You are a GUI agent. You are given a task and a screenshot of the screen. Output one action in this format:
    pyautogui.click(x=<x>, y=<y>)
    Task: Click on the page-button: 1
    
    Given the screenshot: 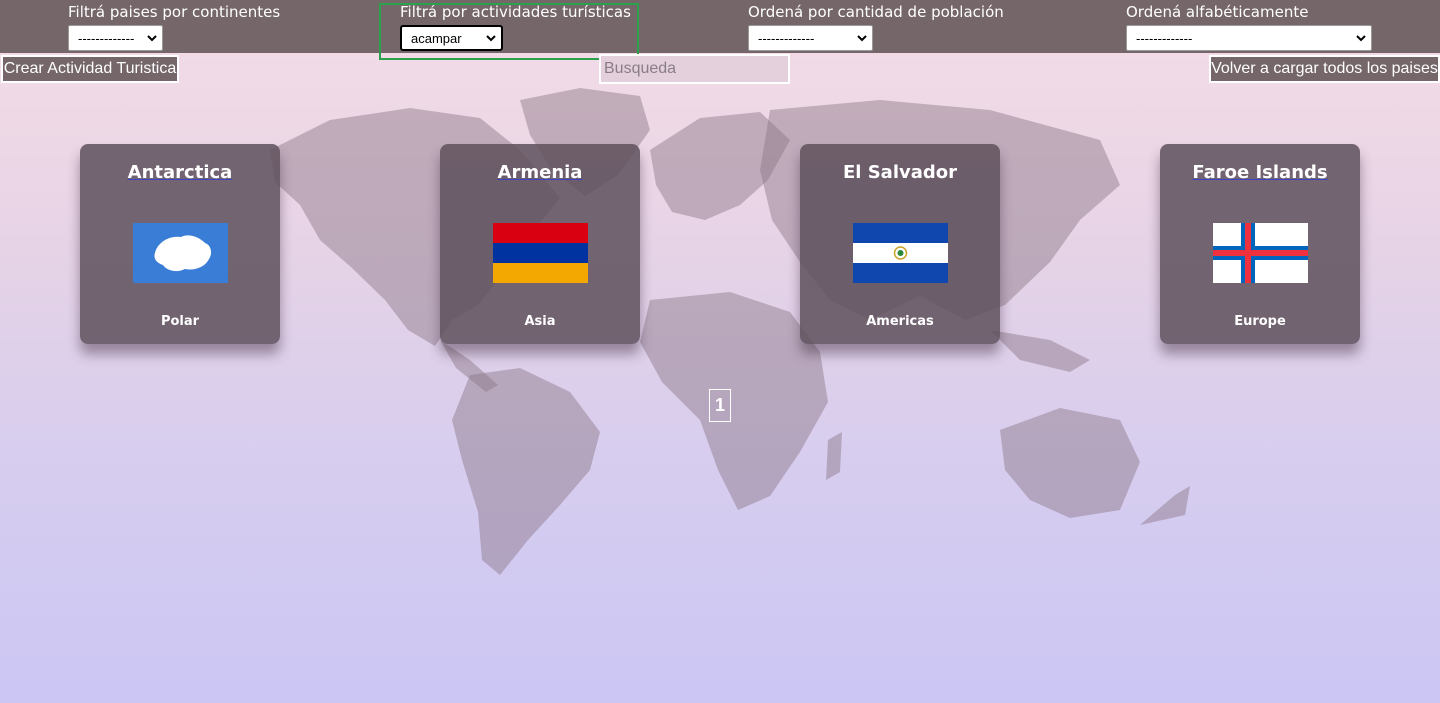 What is the action you would take?
    pyautogui.click(x=720, y=405)
    